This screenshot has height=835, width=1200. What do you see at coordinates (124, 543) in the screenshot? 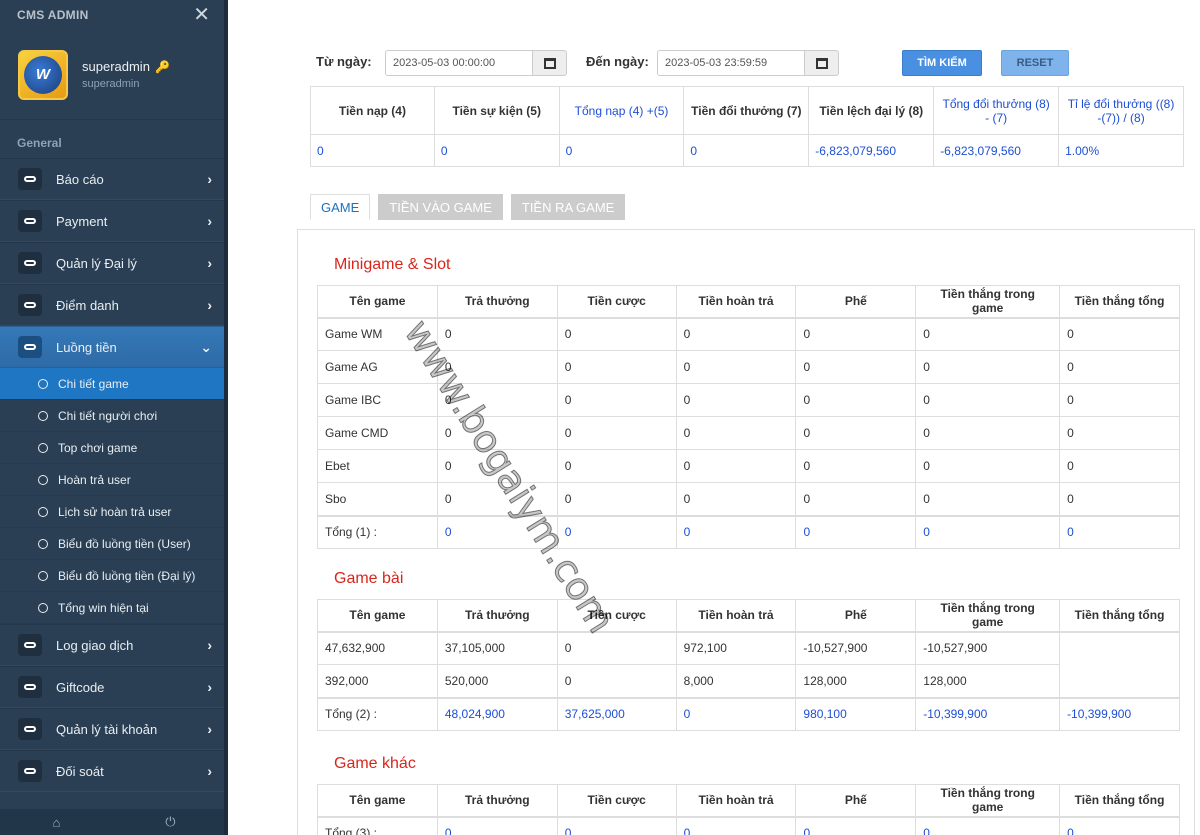
I see `subitem-label: Biểu đồ luồng tiền (User)` at bounding box center [124, 543].